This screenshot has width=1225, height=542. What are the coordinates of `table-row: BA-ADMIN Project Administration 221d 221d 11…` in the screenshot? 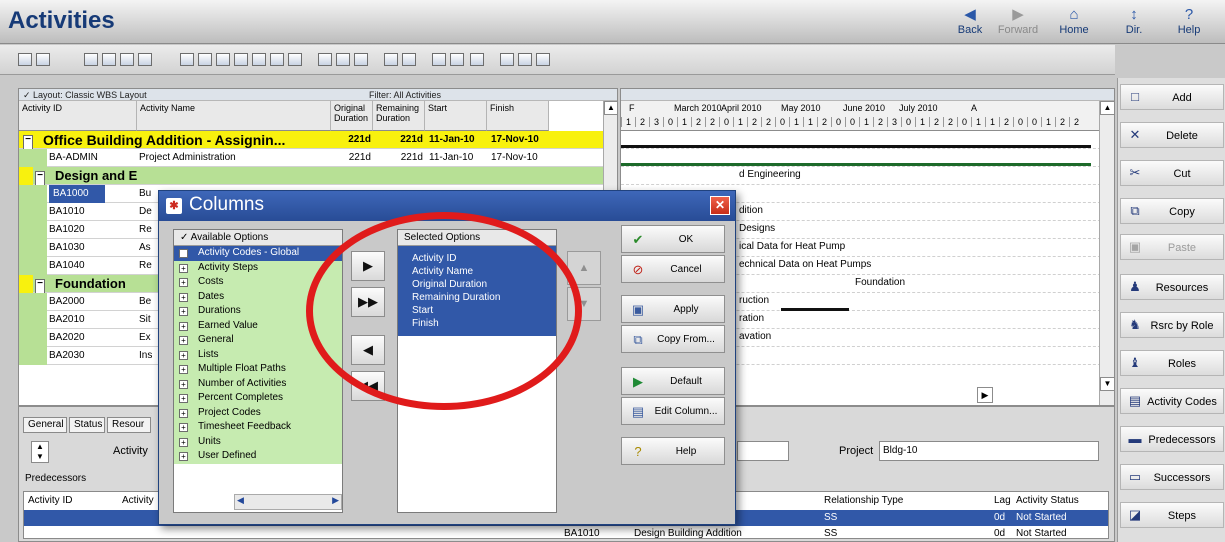 It's located at (318, 158).